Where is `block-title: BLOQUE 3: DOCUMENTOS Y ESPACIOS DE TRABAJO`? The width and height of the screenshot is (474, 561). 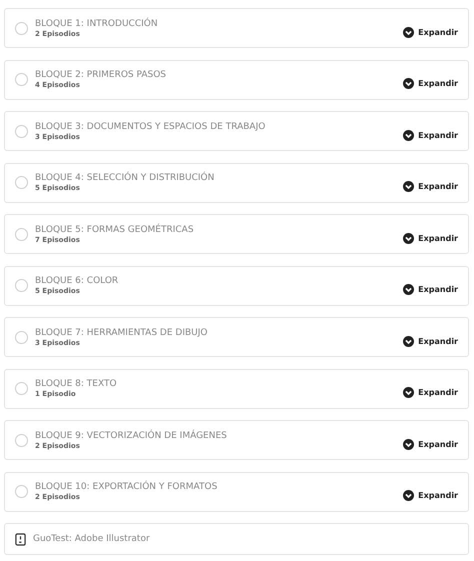 block-title: BLOQUE 3: DOCUMENTOS Y ESPACIOS DE TRABAJO is located at coordinates (150, 127).